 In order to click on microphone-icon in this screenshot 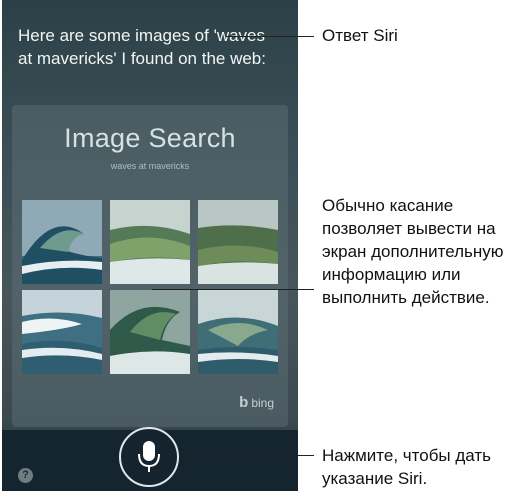, I will do `click(149, 456)`.